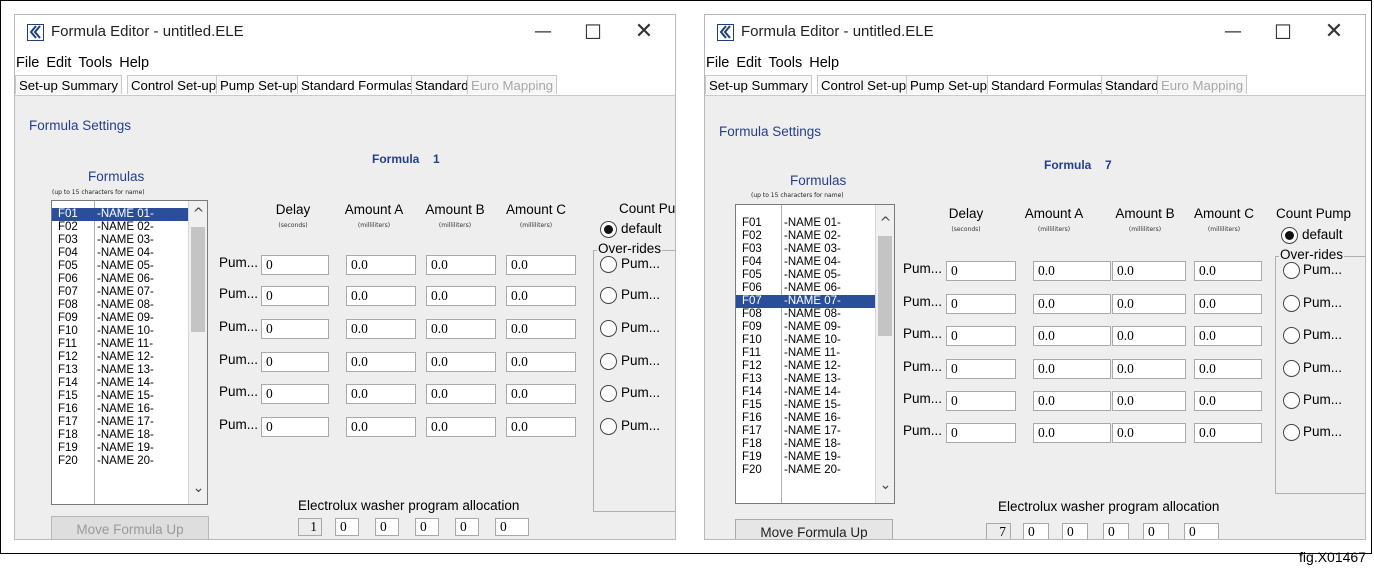 Image resolution: width=1374 pixels, height=568 pixels. What do you see at coordinates (806, 249) in the screenshot?
I see `list-item: F03 -NAME 03-` at bounding box center [806, 249].